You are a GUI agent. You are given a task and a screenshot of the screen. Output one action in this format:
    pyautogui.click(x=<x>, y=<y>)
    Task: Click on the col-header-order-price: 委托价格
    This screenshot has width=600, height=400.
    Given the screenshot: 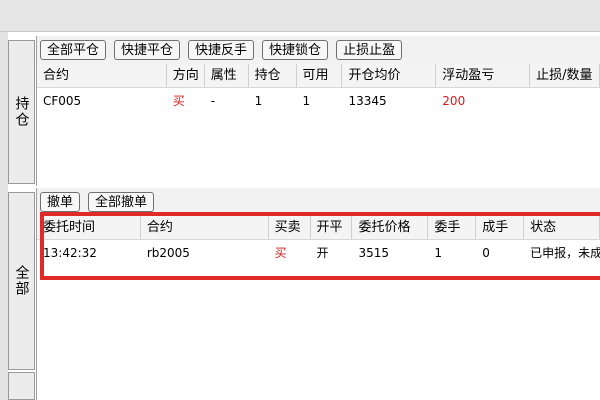 What is the action you would take?
    pyautogui.click(x=390, y=227)
    